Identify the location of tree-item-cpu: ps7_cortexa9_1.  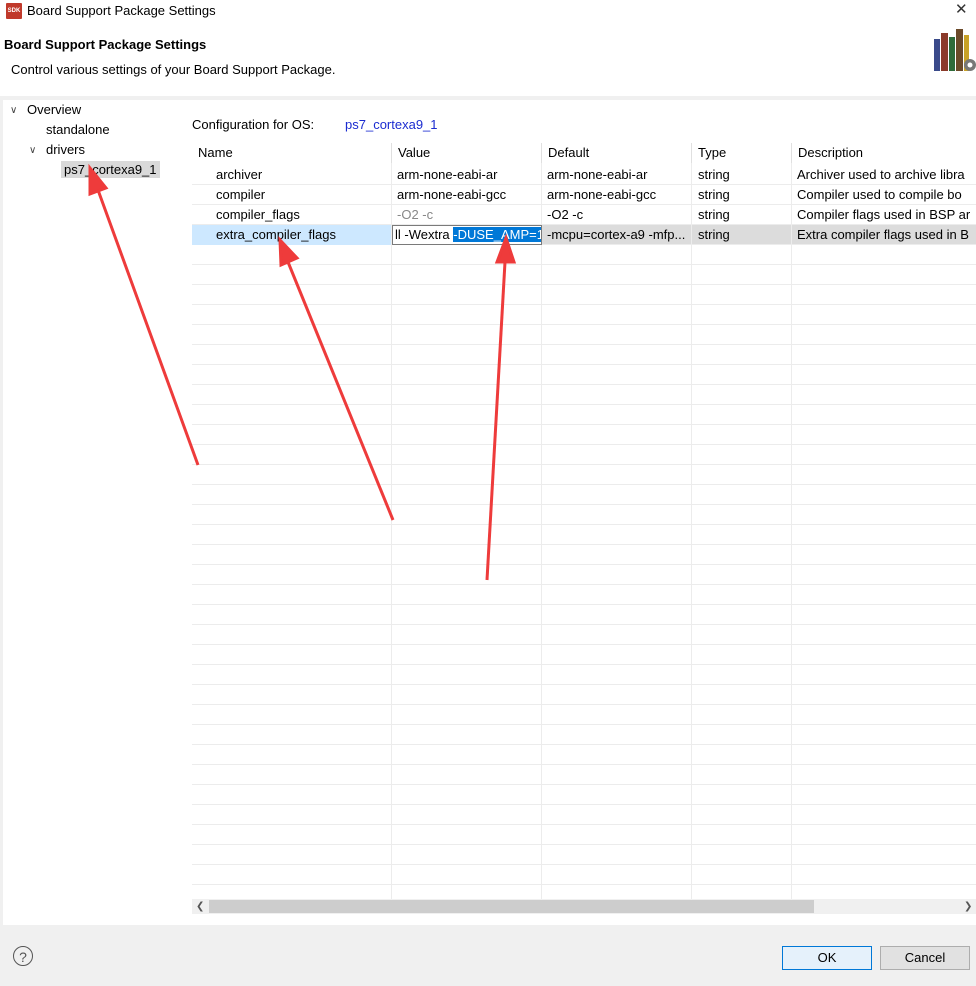
(110, 169).